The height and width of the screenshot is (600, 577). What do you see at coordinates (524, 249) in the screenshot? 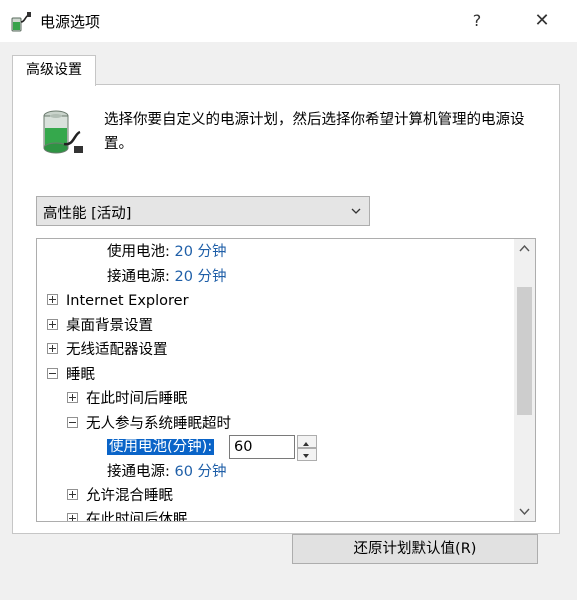
I see `scroll-up-icon` at bounding box center [524, 249].